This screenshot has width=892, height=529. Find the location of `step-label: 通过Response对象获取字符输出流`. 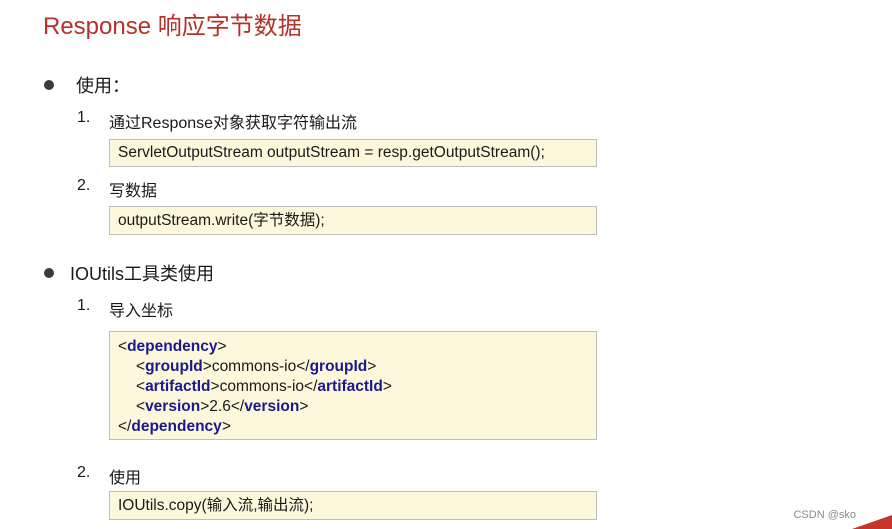

step-label: 通过Response对象获取字符输出流 is located at coordinates (233, 123).